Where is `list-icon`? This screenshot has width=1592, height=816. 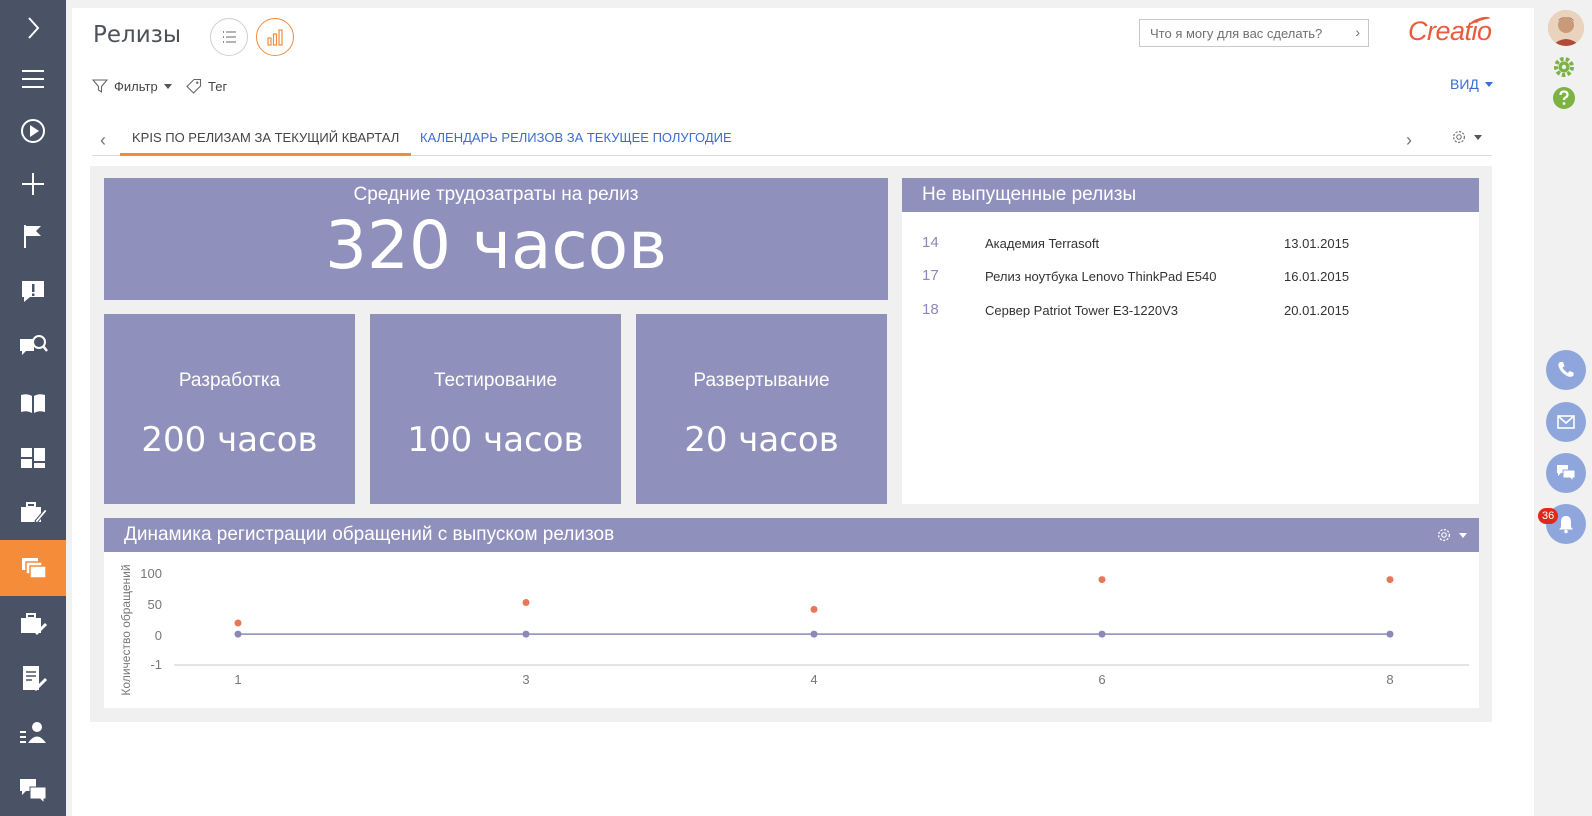
list-icon is located at coordinates (229, 37).